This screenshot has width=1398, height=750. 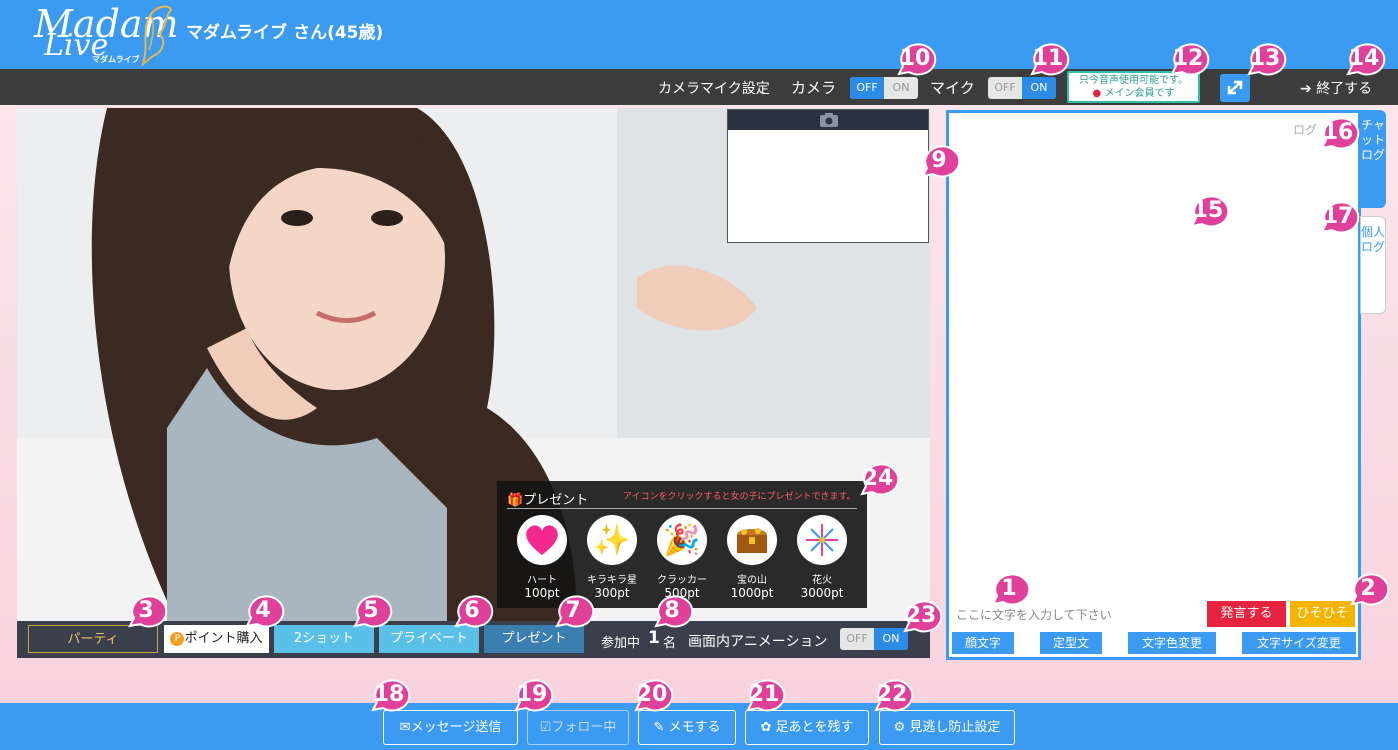 I want to click on present-item-fireworks: 花火 3000pt, so click(x=822, y=557).